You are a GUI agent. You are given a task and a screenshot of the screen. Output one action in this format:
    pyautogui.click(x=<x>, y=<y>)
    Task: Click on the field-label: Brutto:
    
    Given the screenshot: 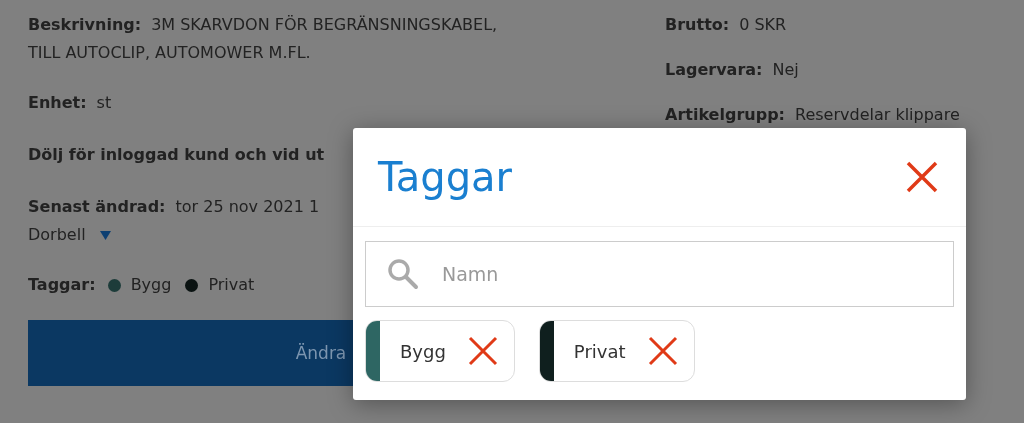 What is the action you would take?
    pyautogui.click(x=697, y=24)
    